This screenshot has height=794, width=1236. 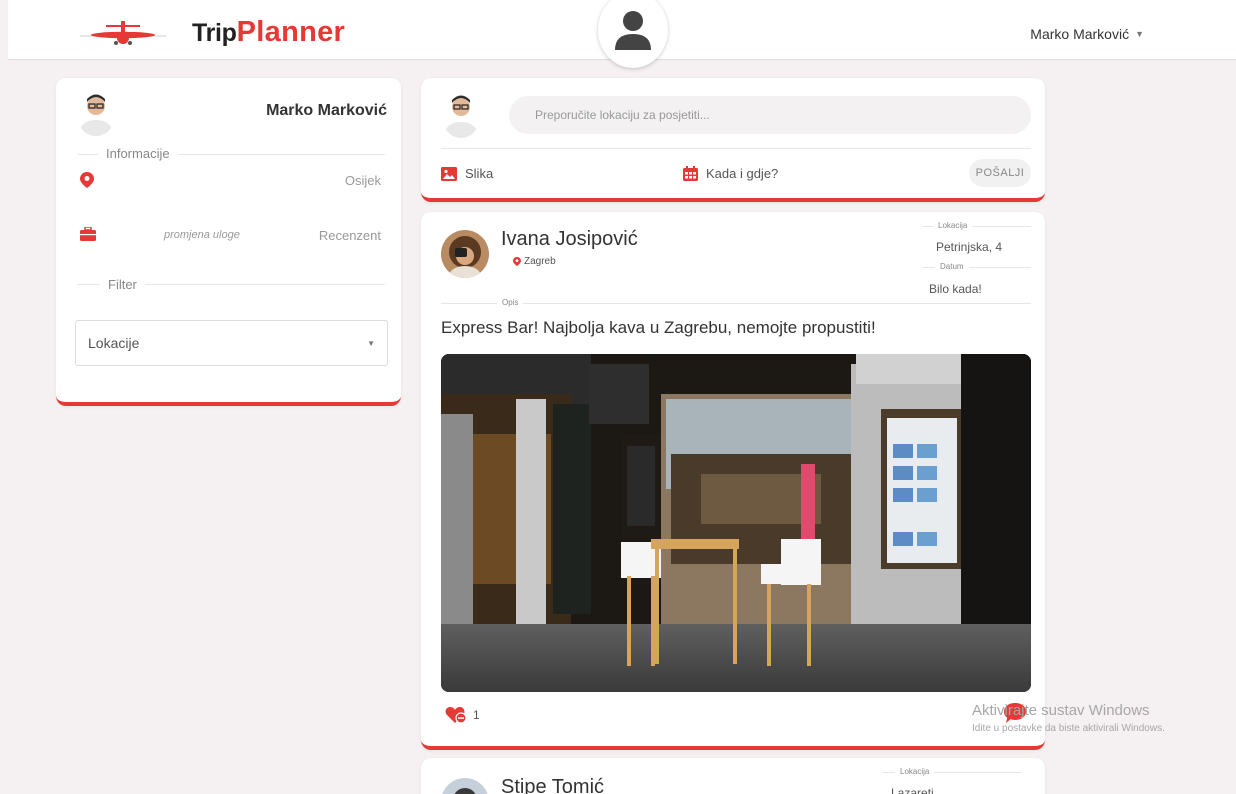 I want to click on profile-avatar-button, so click(x=633, y=34).